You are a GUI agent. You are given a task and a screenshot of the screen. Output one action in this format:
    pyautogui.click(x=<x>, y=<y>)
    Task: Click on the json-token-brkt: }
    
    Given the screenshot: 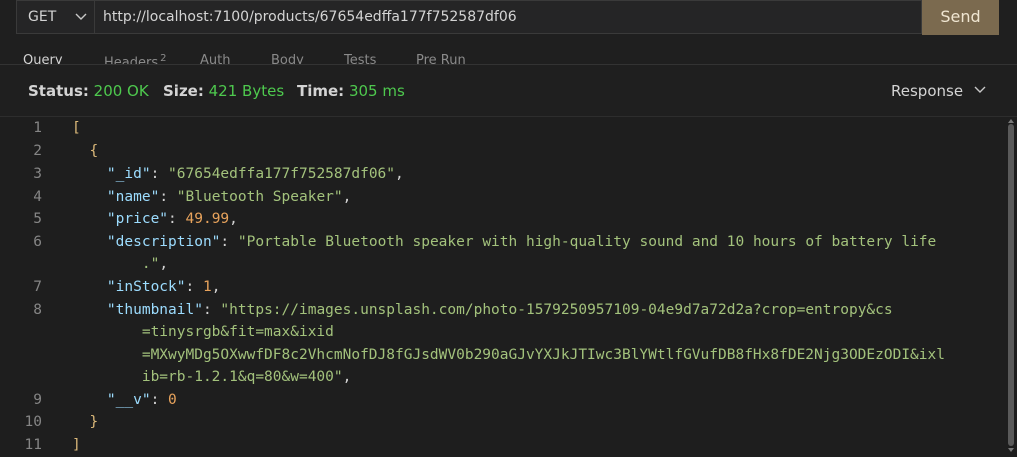 What is the action you would take?
    pyautogui.click(x=85, y=422)
    